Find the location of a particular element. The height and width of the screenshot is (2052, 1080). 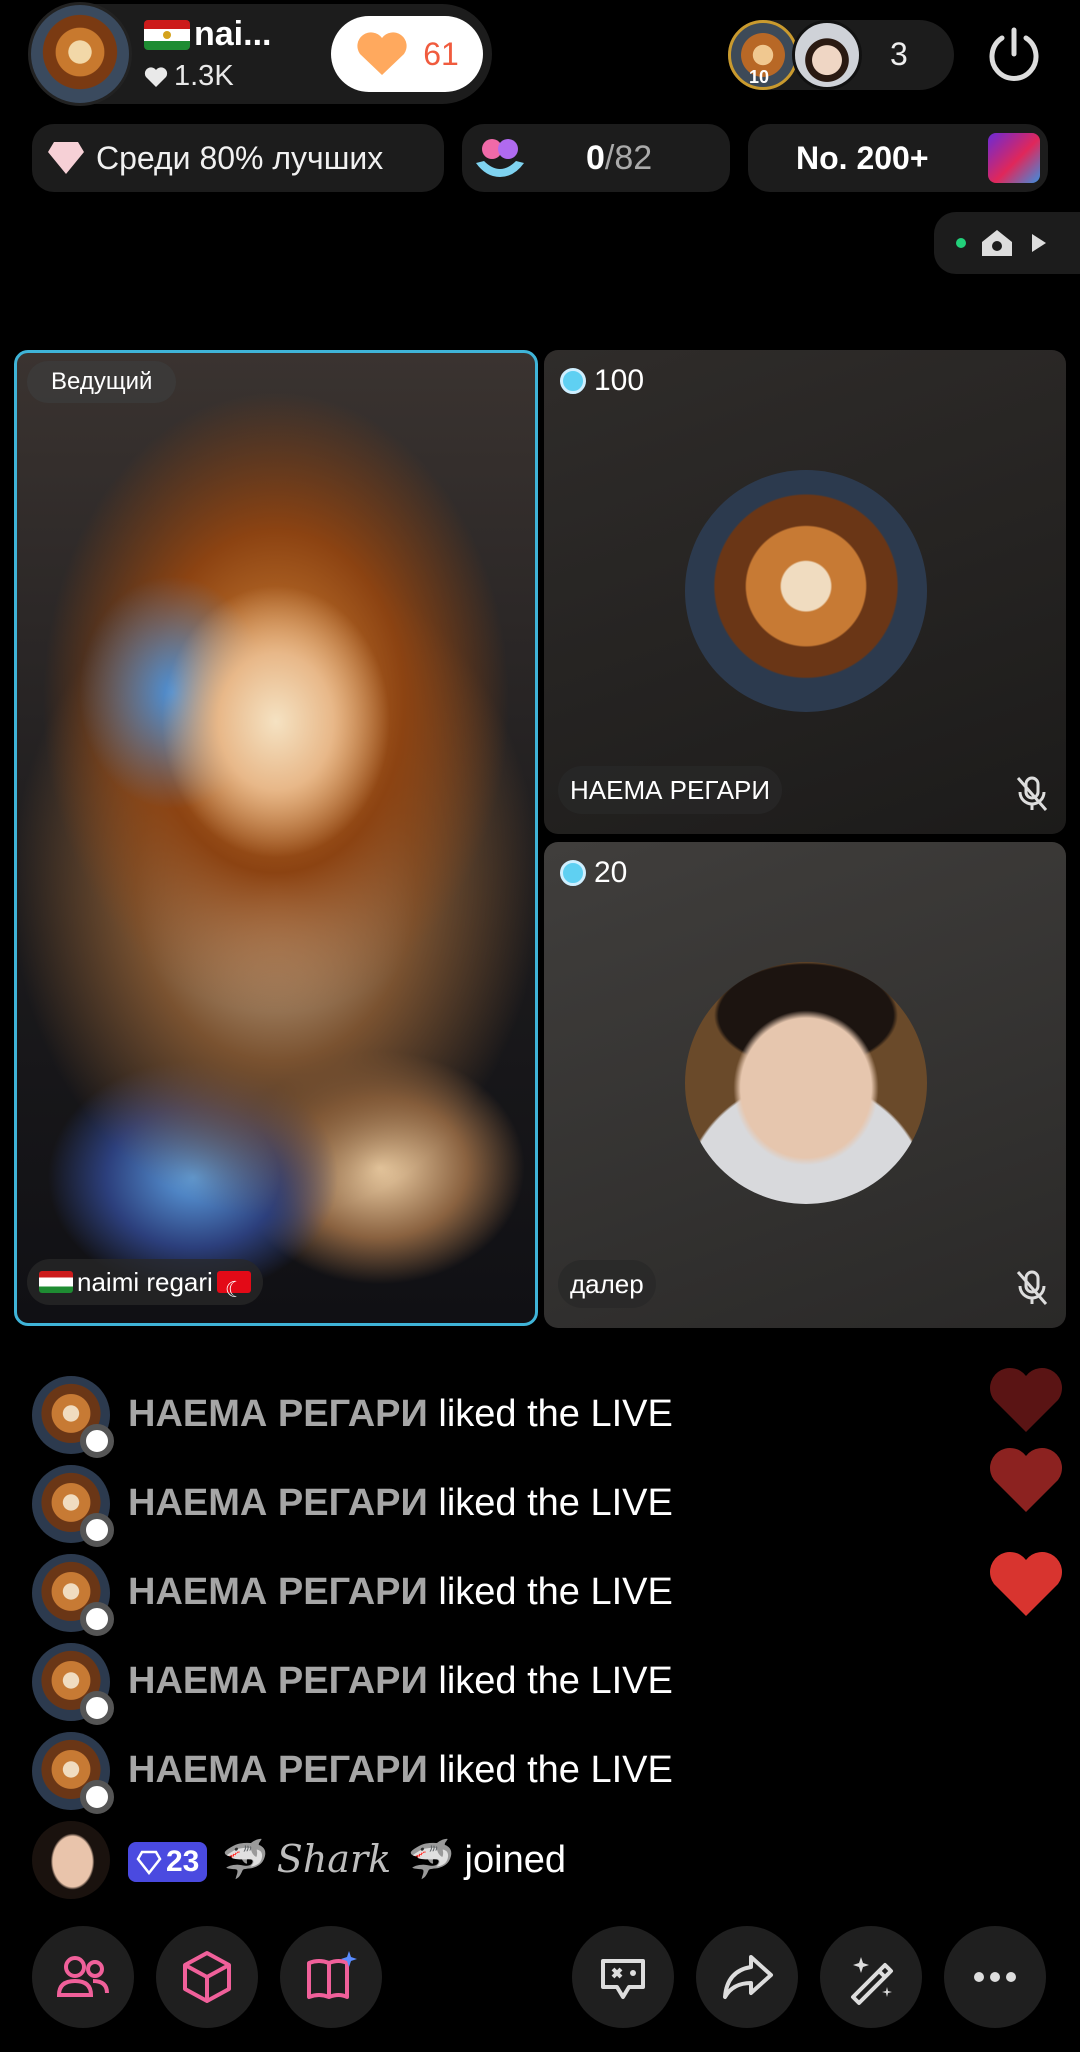

gift-goal-pill: 0/82 is located at coordinates (596, 158).